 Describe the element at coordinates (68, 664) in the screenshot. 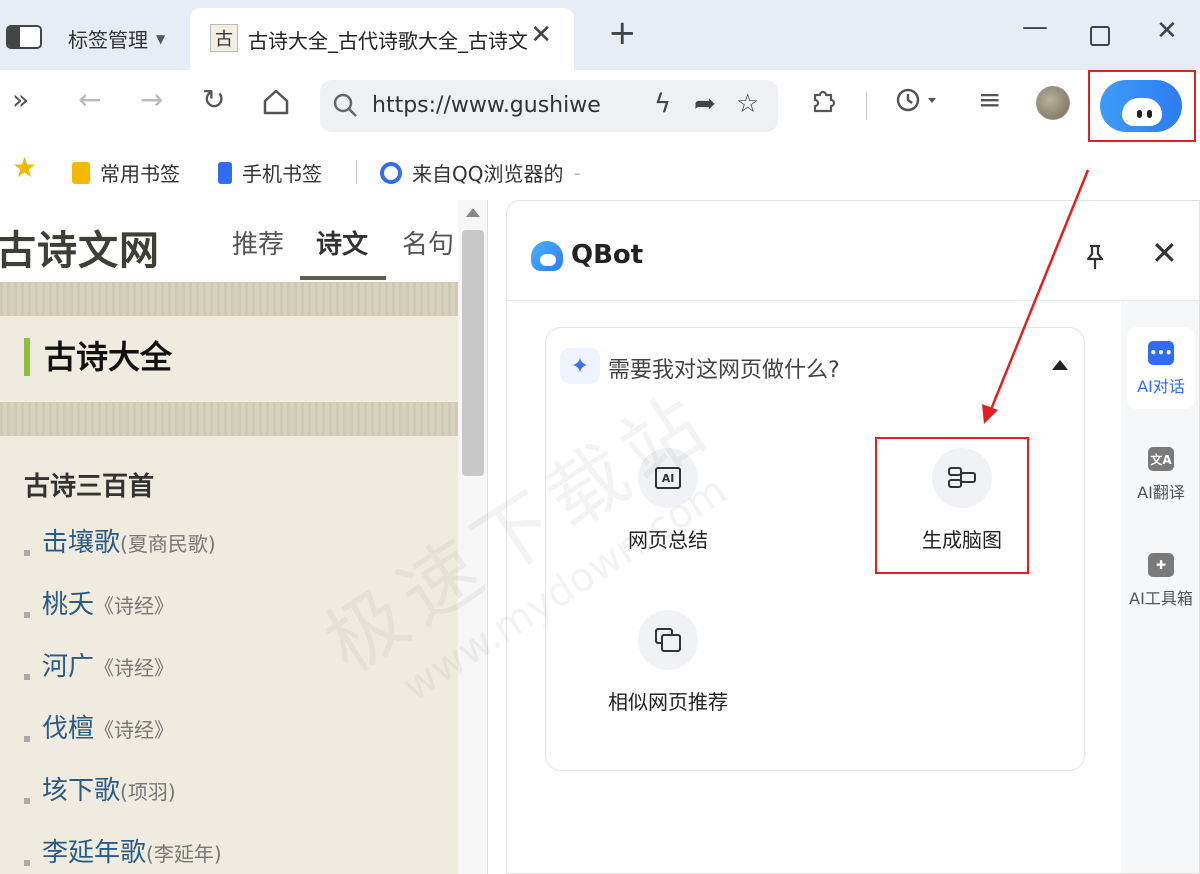

I see `poem-link: 河广` at that location.